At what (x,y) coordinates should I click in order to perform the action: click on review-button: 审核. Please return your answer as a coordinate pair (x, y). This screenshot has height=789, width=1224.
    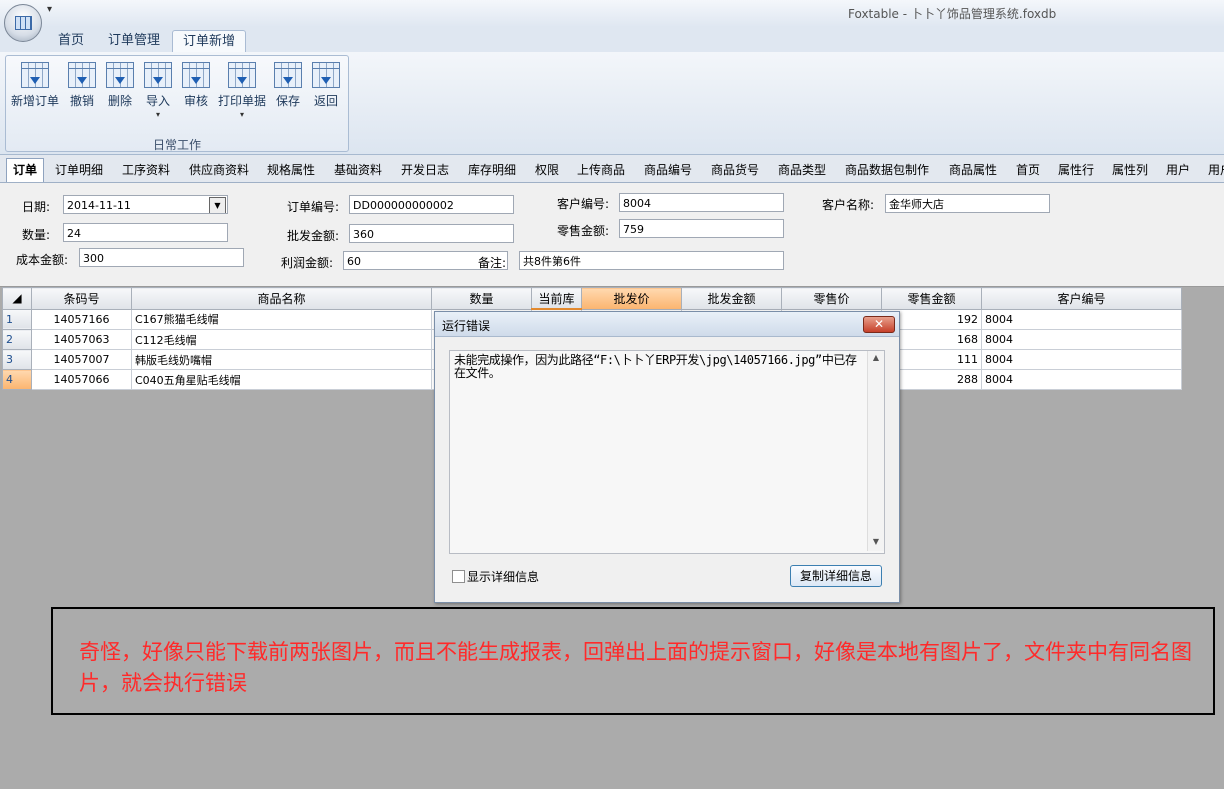
    Looking at the image, I should click on (196, 85).